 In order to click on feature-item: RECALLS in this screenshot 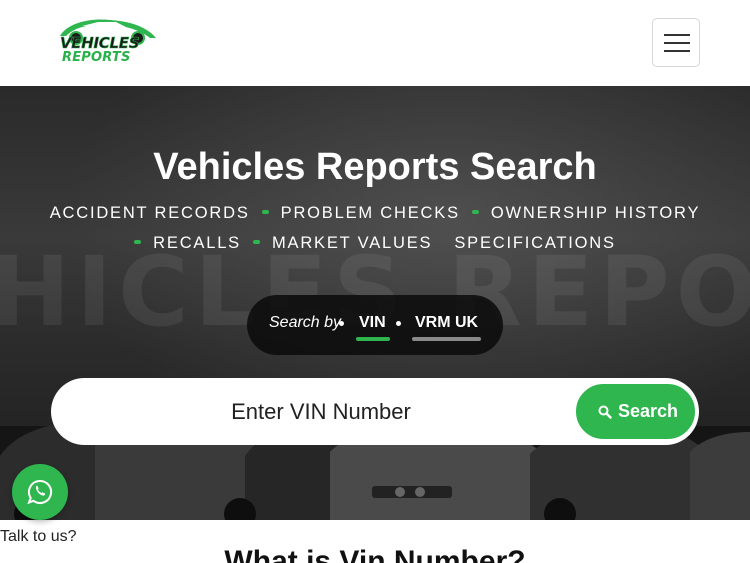, I will do `click(197, 243)`.